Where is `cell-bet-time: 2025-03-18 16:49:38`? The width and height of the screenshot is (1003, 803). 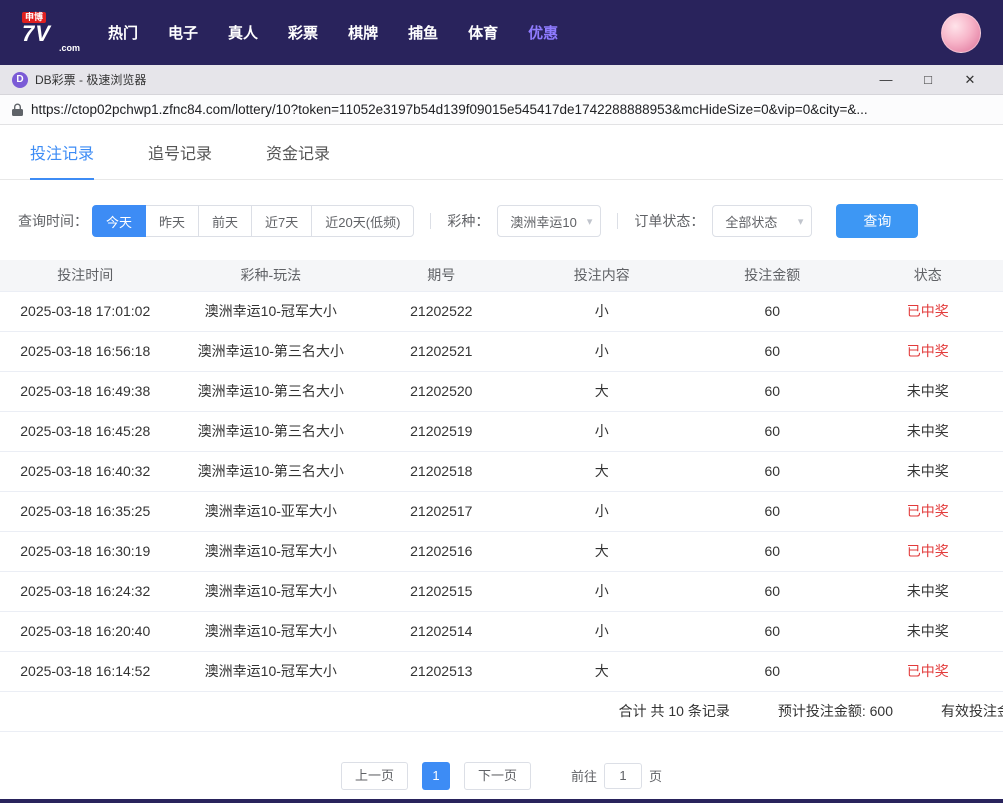 cell-bet-time: 2025-03-18 16:49:38 is located at coordinates (85, 391).